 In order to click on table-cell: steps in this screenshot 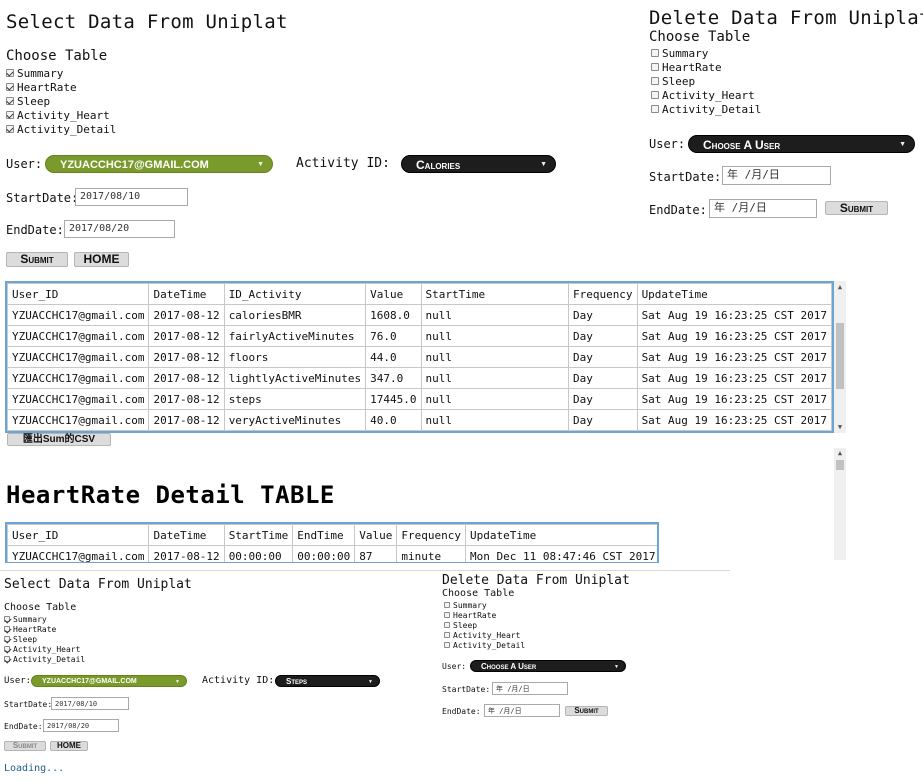, I will do `click(295, 399)`.